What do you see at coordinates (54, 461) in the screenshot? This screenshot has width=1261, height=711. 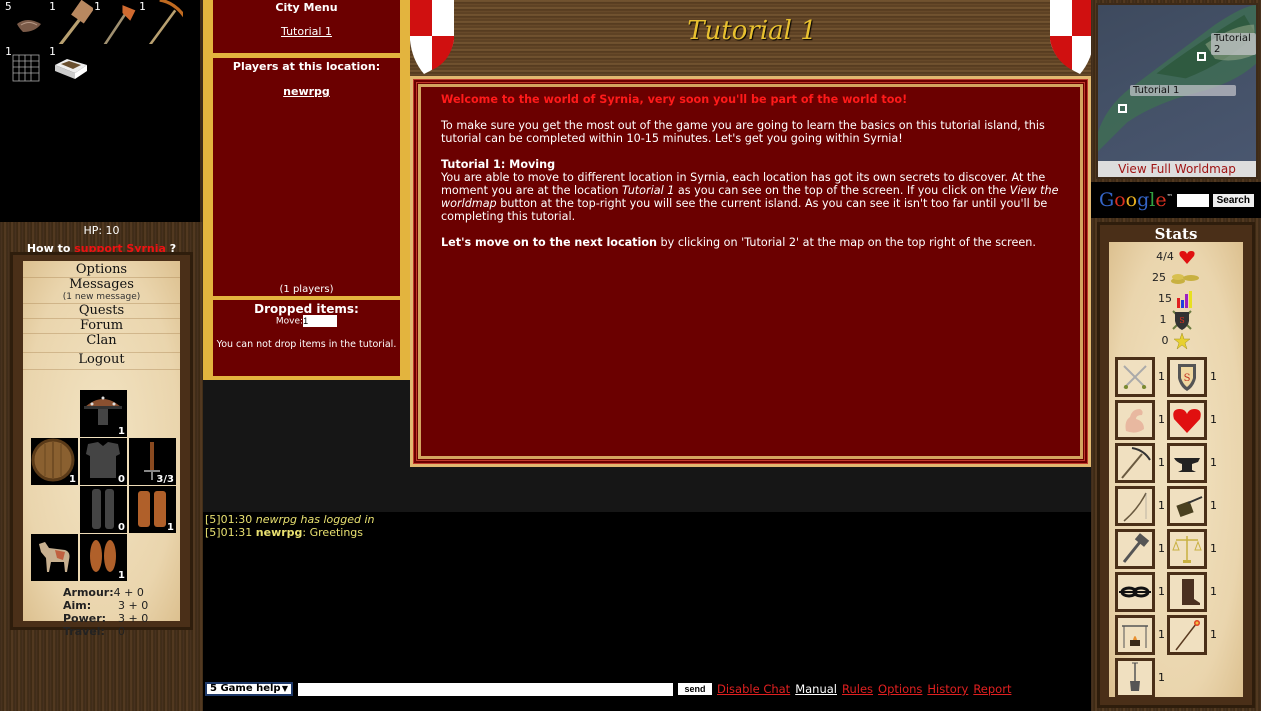 I see `slot-shield: 1` at bounding box center [54, 461].